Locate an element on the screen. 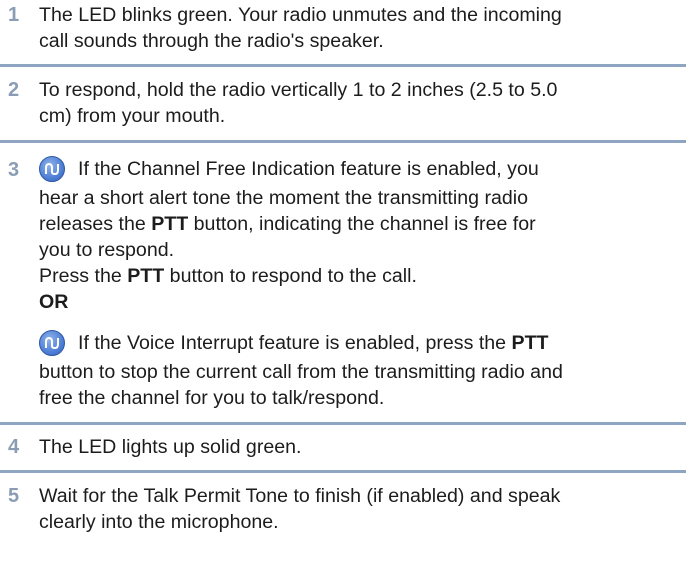 The width and height of the screenshot is (686, 581). step-number: 1 is located at coordinates (14, 15).